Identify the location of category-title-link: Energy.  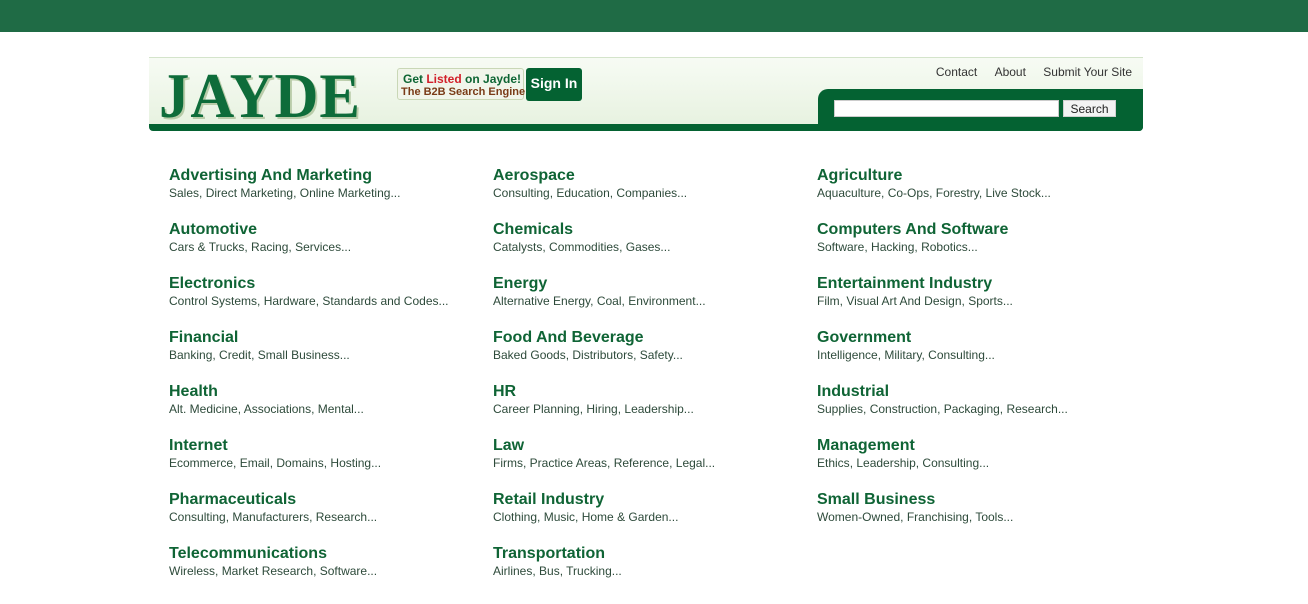
(520, 283).